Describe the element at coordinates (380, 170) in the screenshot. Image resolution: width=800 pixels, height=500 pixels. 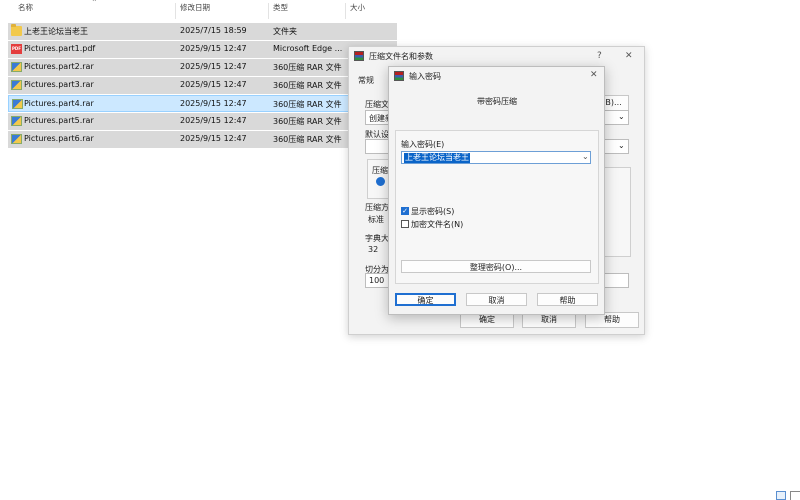
I see `format-label: 压缩` at that location.